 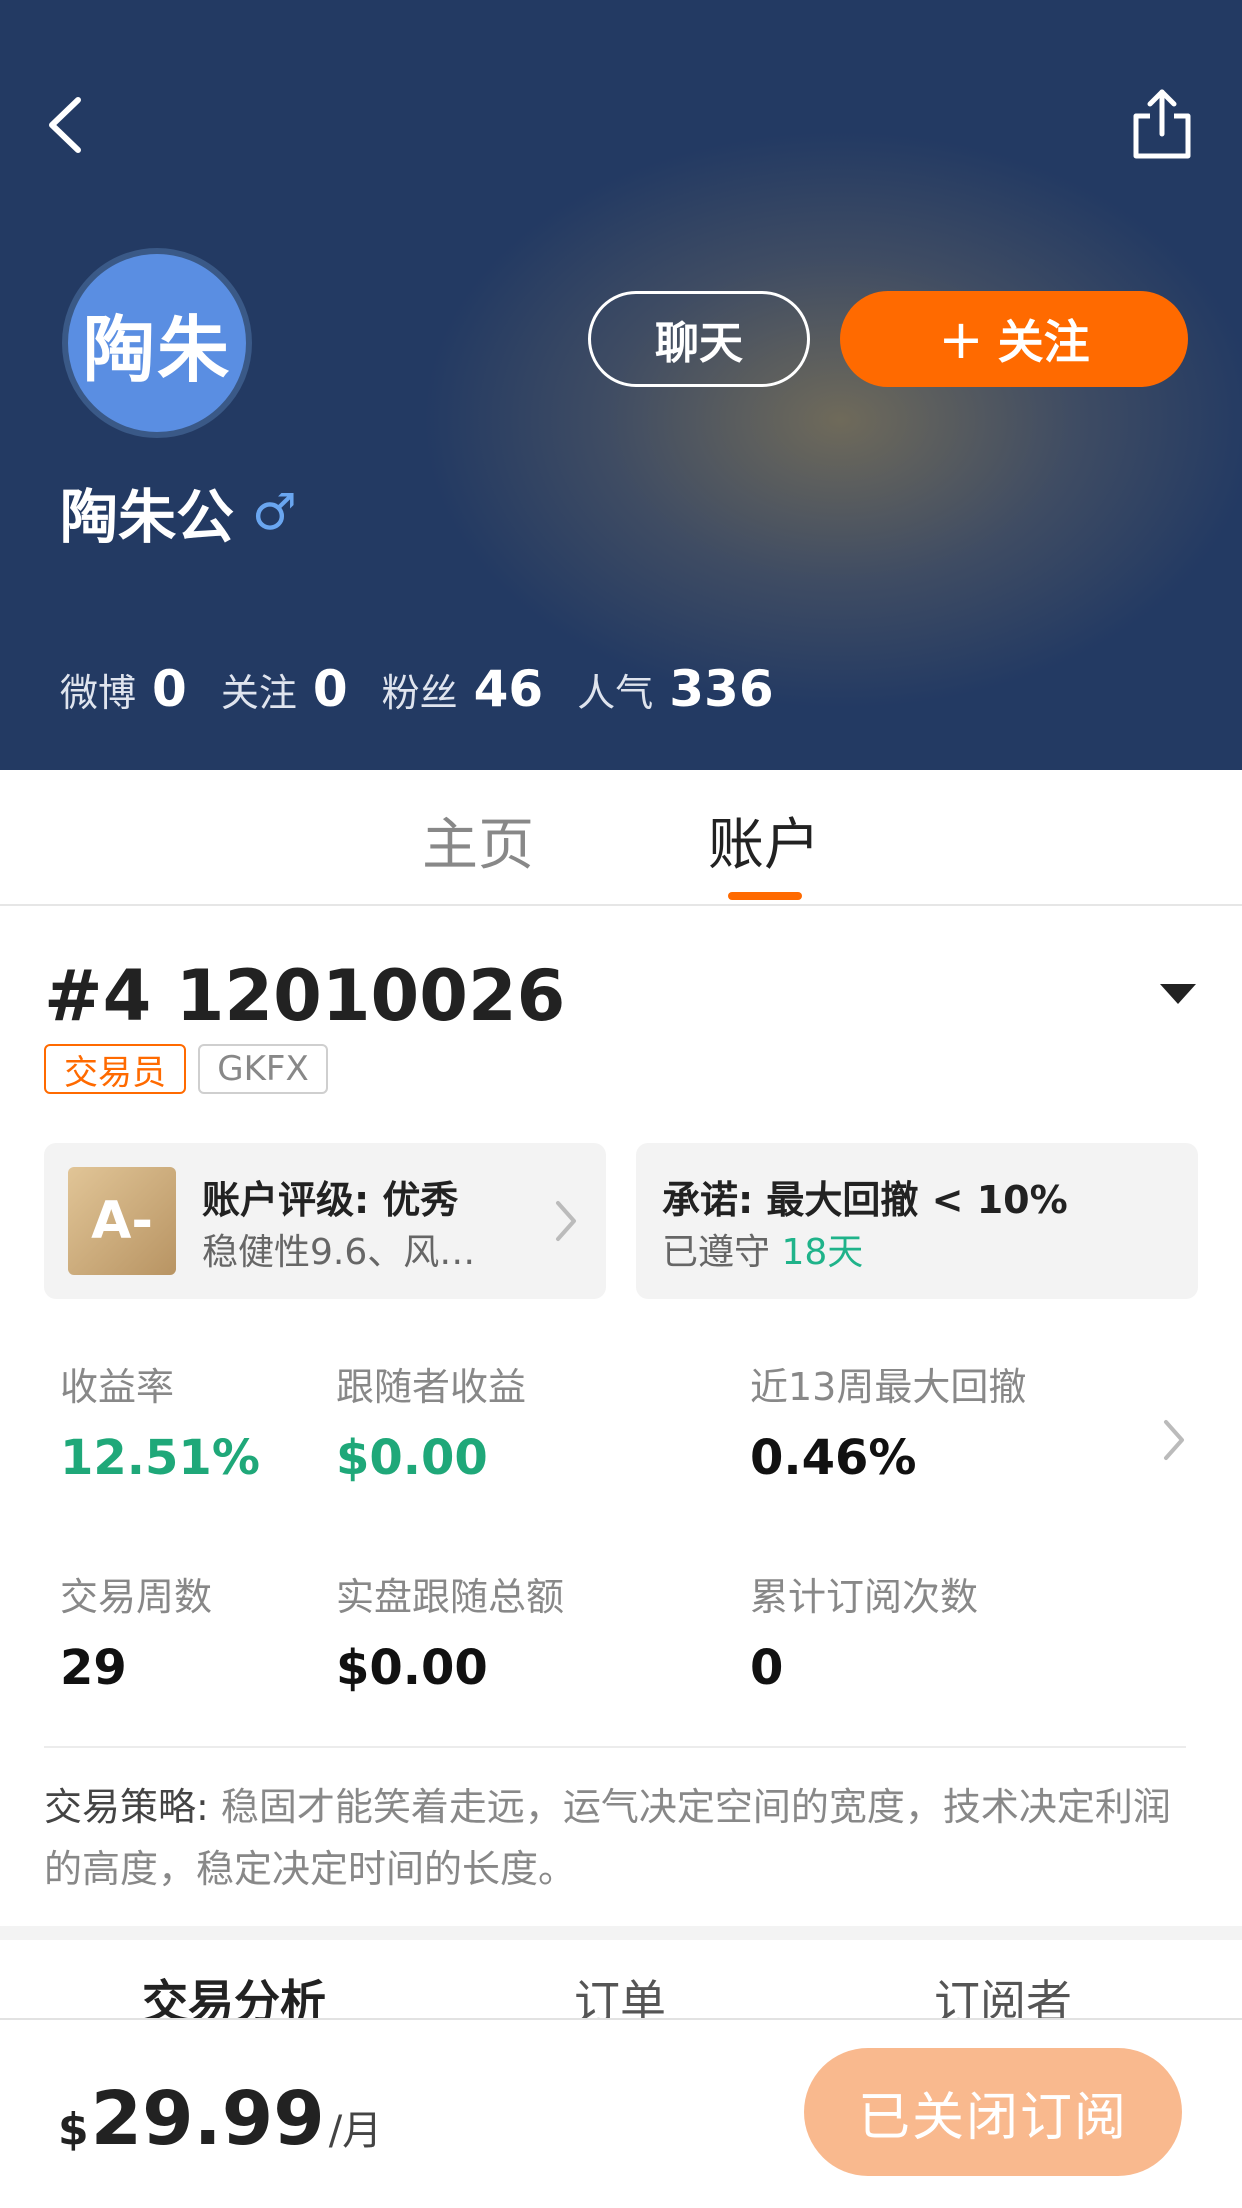 I want to click on promise-prefix: 已遵守, so click(x=716, y=1252).